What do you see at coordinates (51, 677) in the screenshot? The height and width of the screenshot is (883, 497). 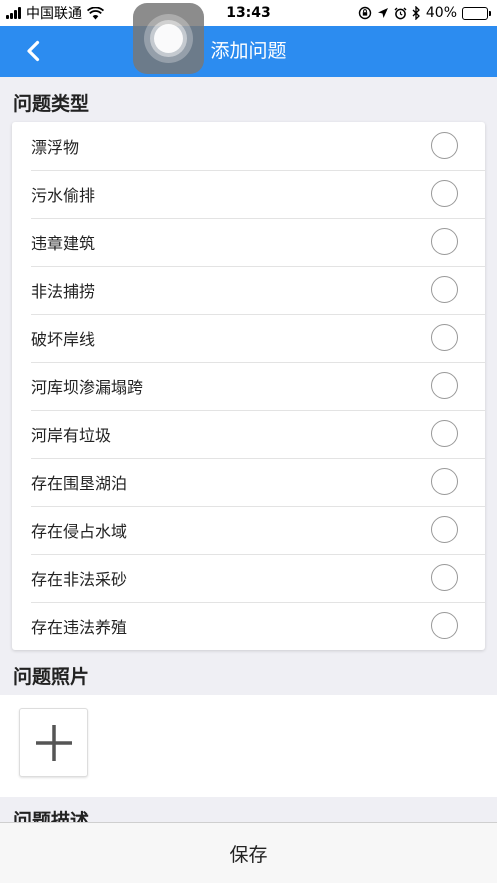 I see `section-title-problem-photo: 问题照片` at bounding box center [51, 677].